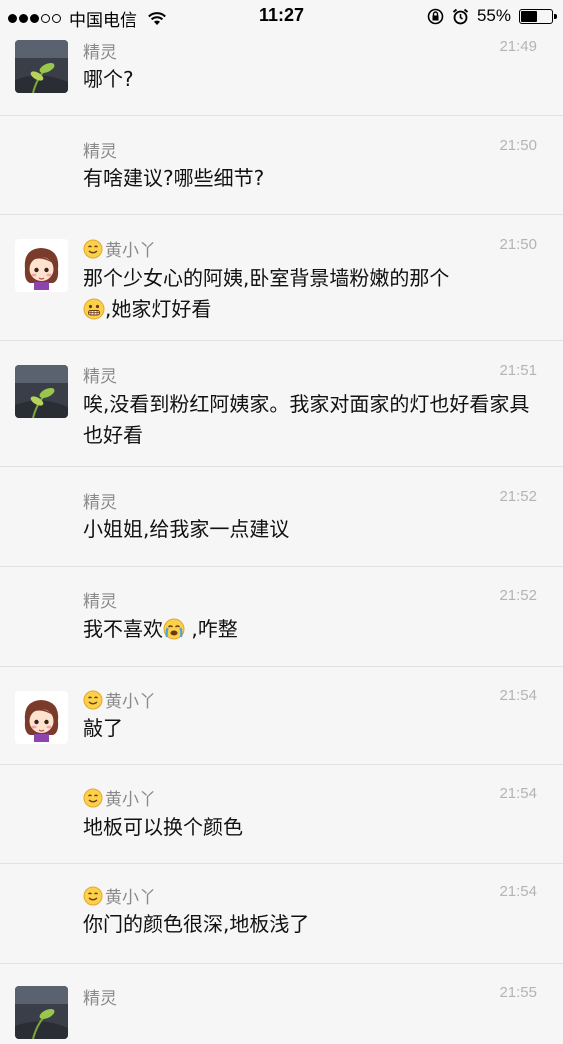 This screenshot has width=563, height=1044. What do you see at coordinates (281, 716) in the screenshot?
I see `message-item: 黄小丫 21:54 敲了` at bounding box center [281, 716].